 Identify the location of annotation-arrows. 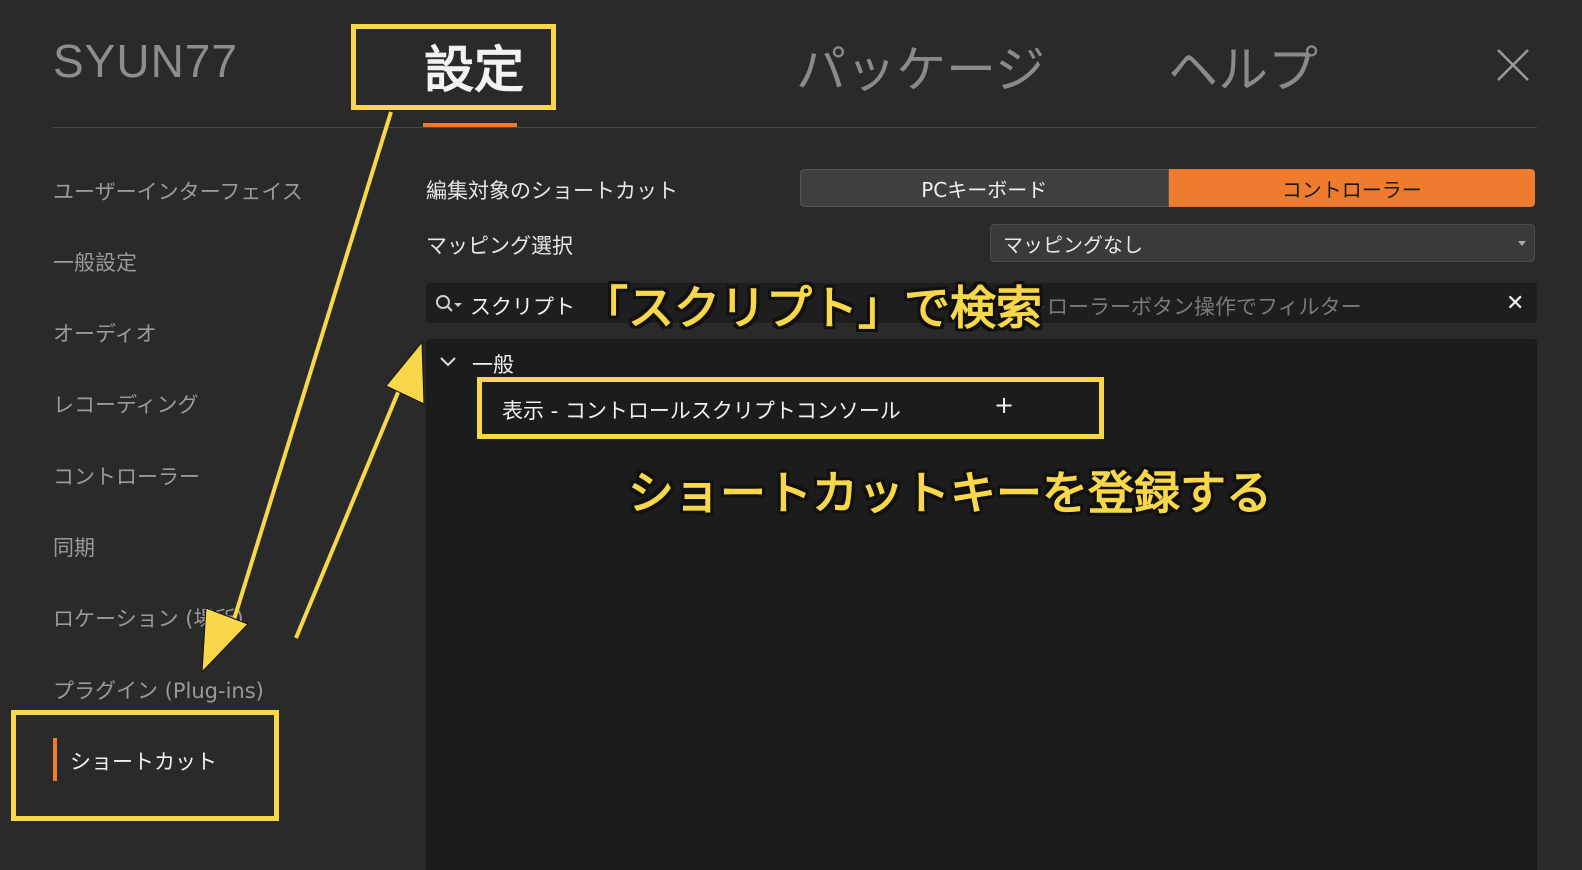
(313, 392).